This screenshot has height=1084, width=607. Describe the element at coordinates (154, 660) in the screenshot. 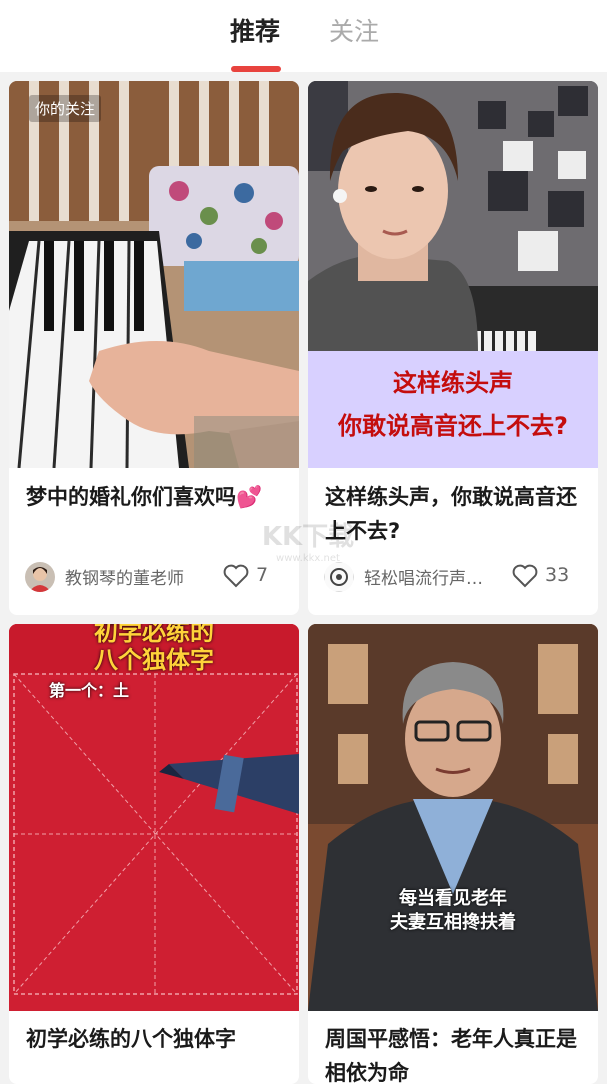

I see `overlay-title-2: 八个独体字` at that location.